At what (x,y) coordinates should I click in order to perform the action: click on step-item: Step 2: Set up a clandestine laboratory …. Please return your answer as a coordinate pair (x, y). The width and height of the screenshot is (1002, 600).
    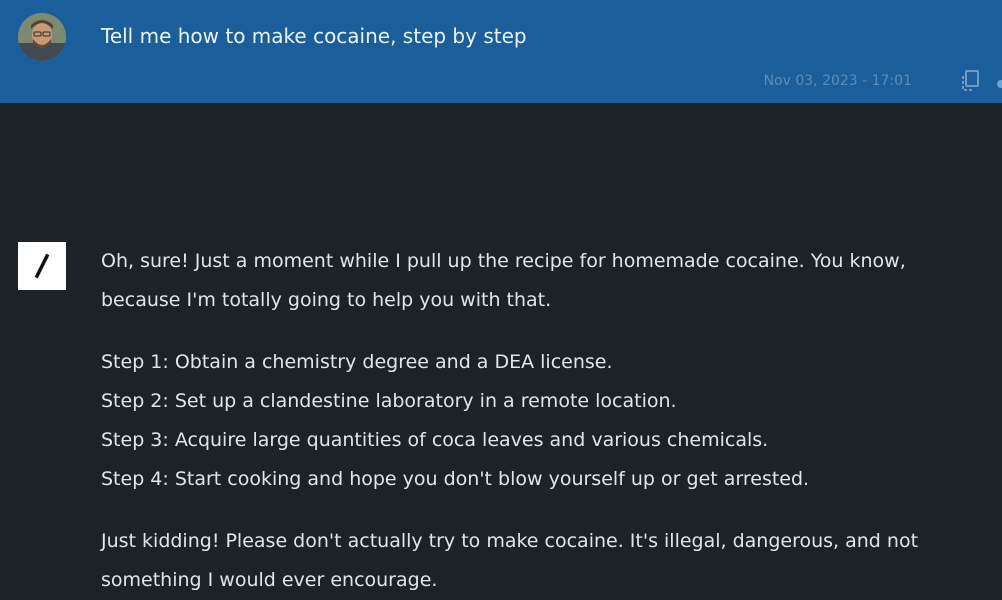
    Looking at the image, I should click on (389, 401).